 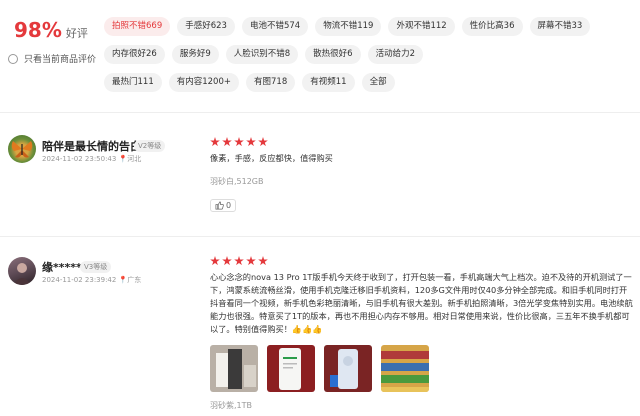 I want to click on tag-item: 活动给力2, so click(x=395, y=54).